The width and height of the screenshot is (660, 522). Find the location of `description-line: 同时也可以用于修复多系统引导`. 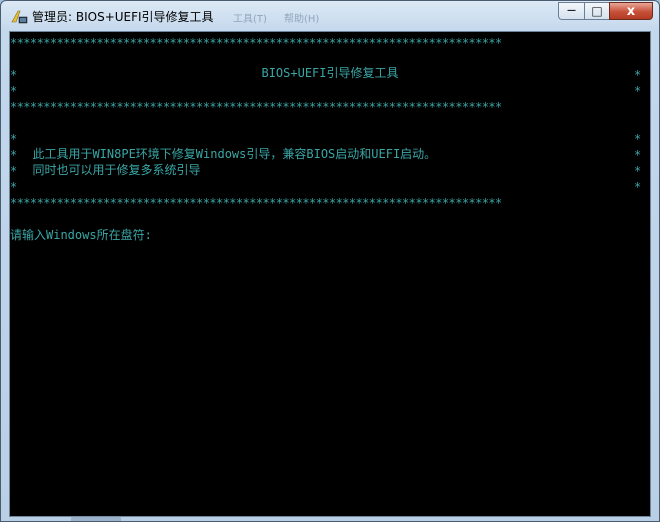

description-line: 同时也可以用于修复多系统引导 is located at coordinates (109, 170).